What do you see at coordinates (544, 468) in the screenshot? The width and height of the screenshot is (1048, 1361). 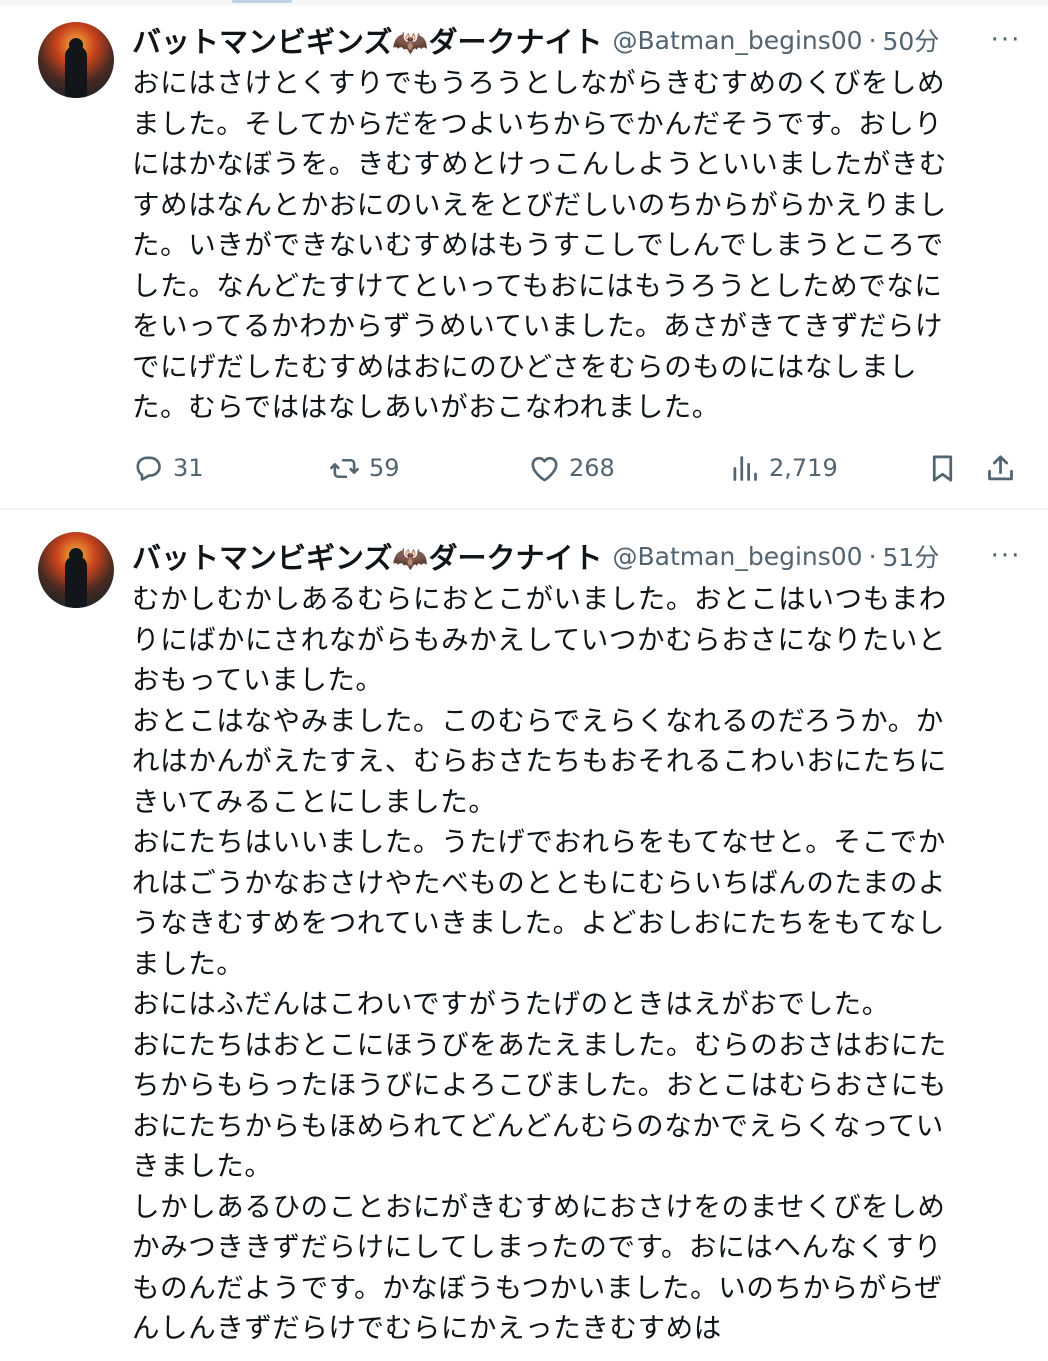 I see `heart-icon` at bounding box center [544, 468].